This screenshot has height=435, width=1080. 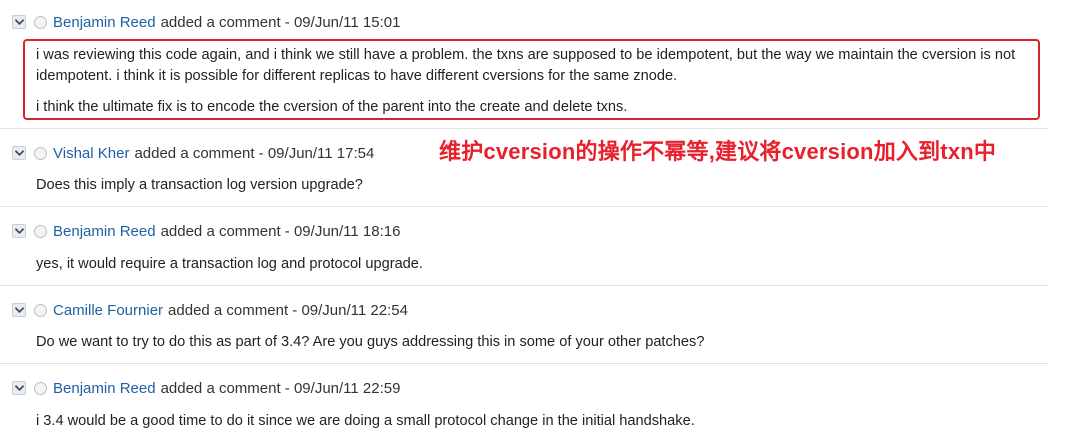 I want to click on author-link: Vishal Kher, so click(x=91, y=153).